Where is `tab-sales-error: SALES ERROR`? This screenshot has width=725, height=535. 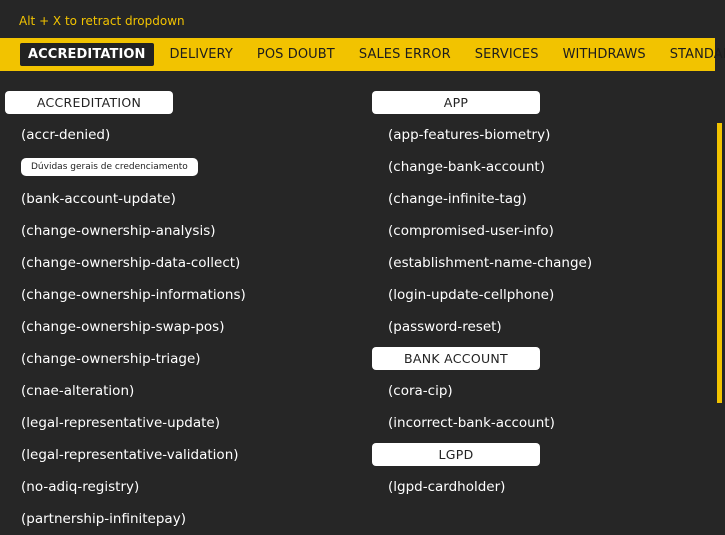 tab-sales-error: SALES ERROR is located at coordinates (405, 54).